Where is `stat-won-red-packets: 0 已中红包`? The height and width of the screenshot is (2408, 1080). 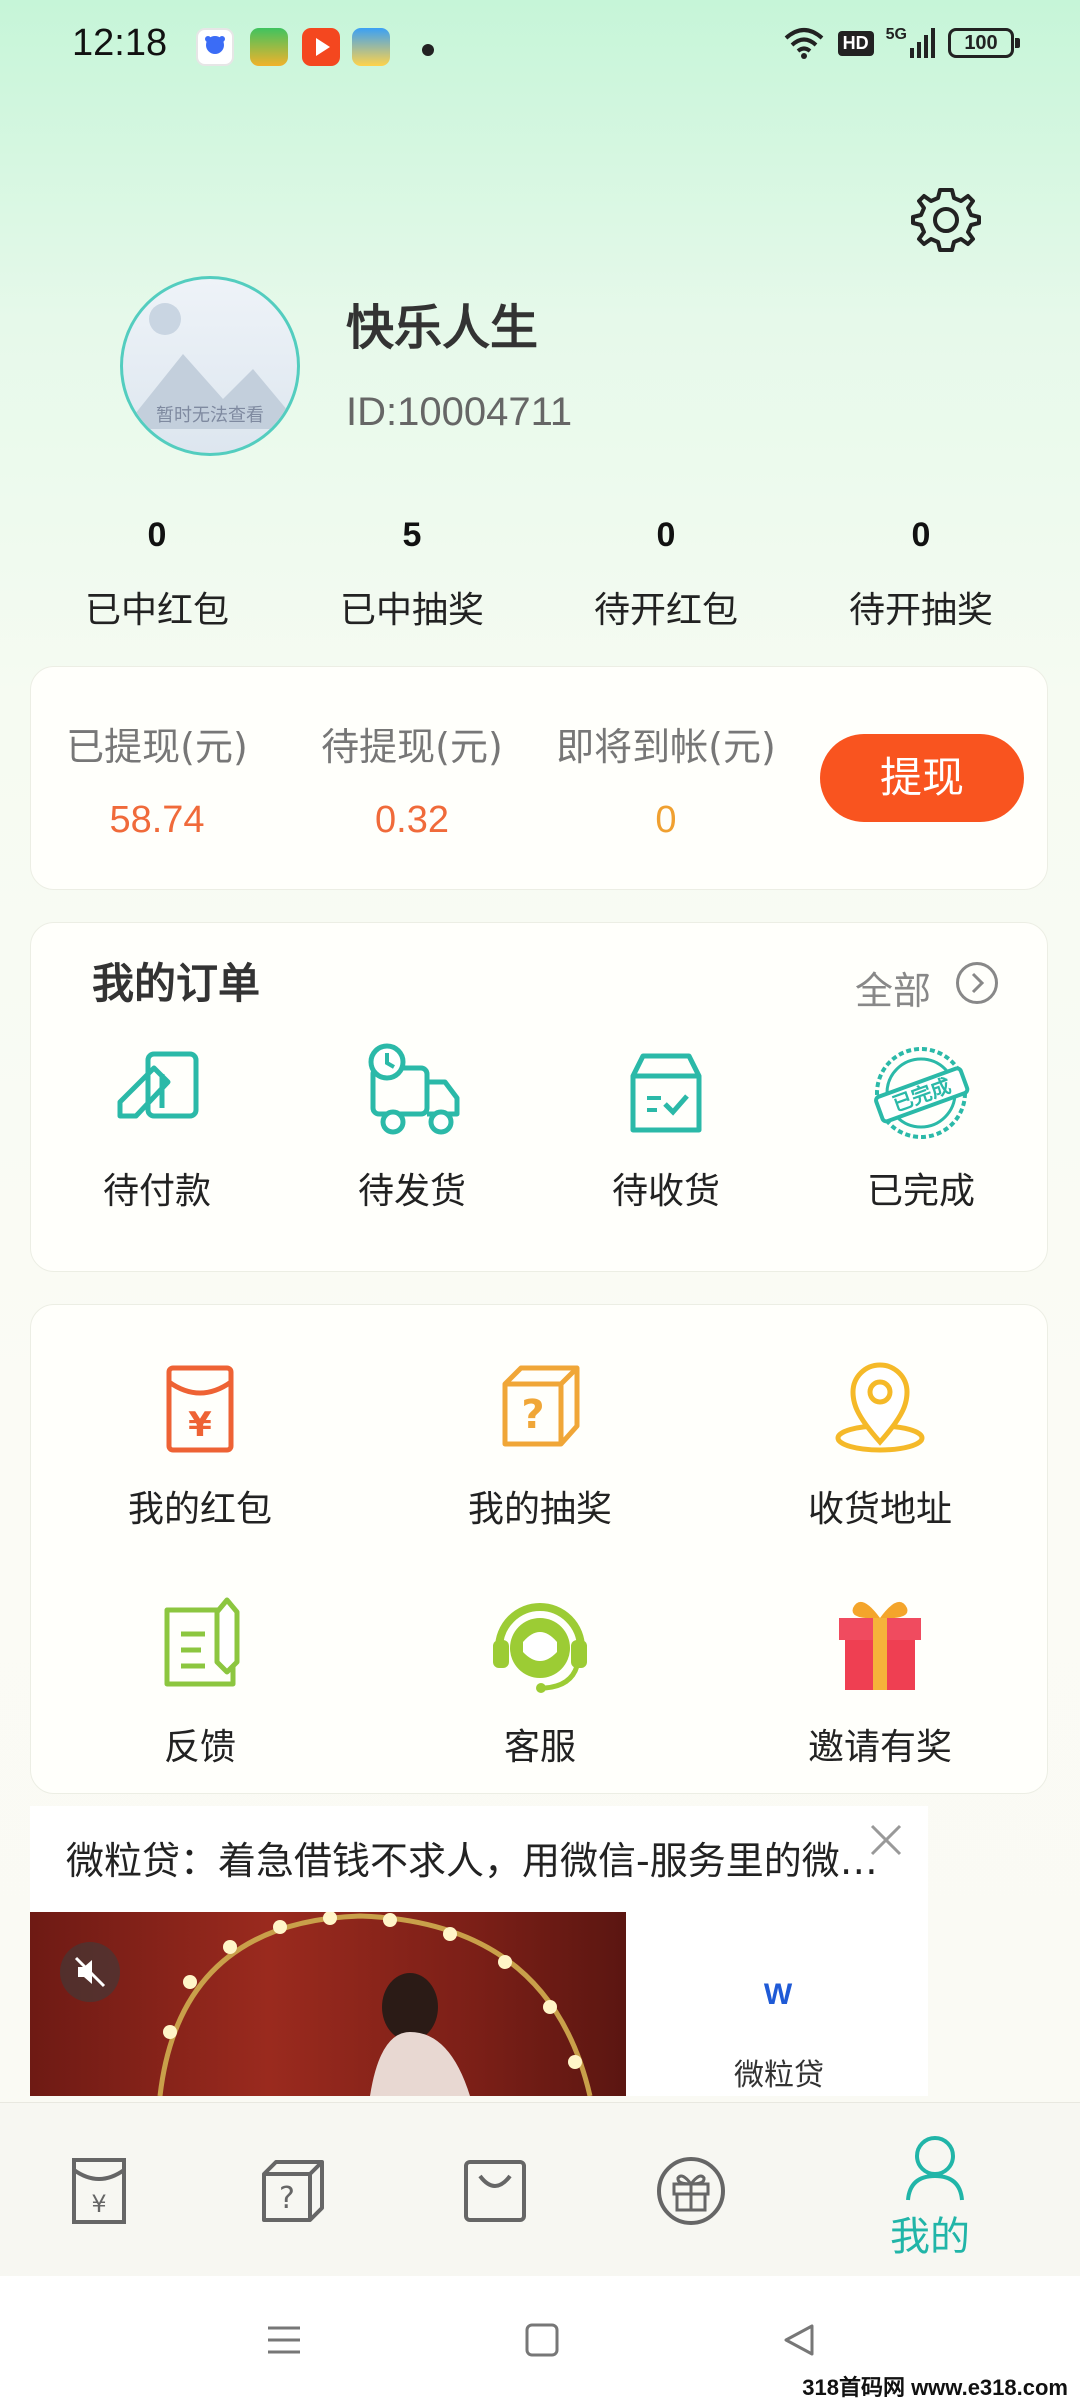 stat-won-red-packets: 0 已中红包 is located at coordinates (157, 574).